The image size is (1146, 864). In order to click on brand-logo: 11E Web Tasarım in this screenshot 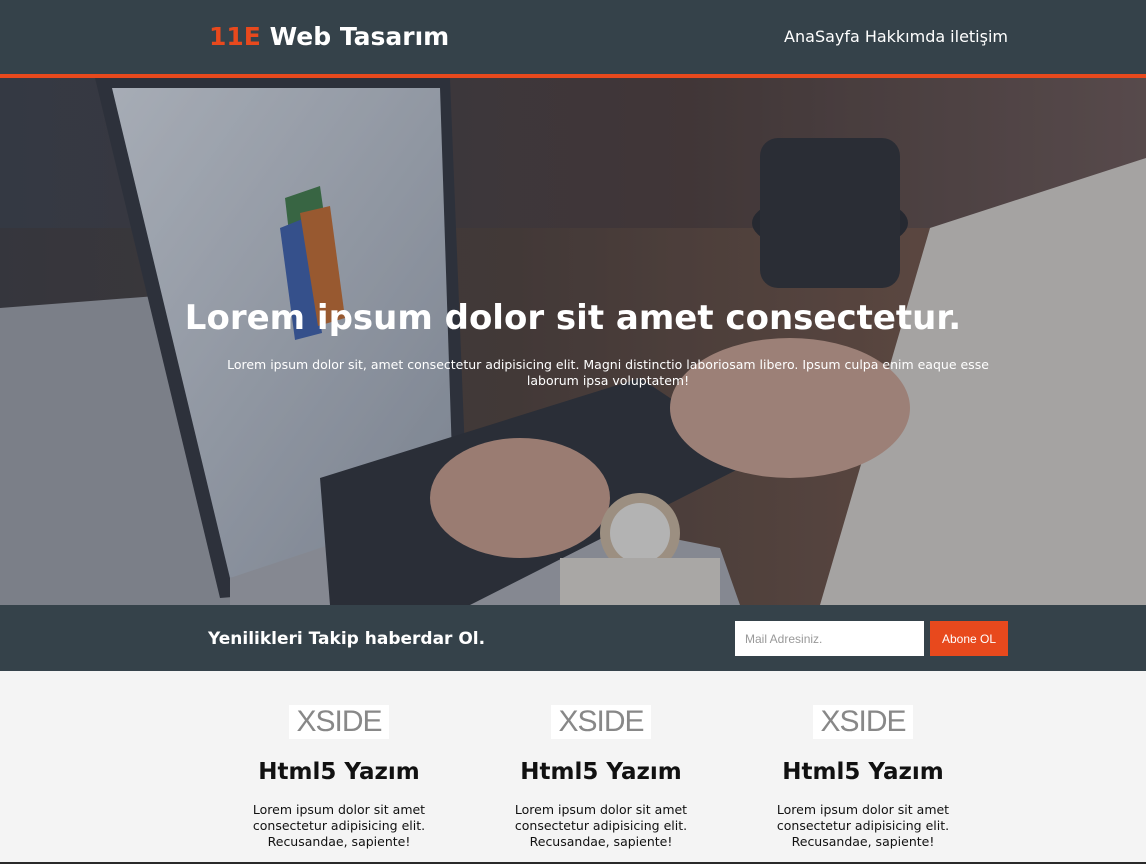, I will do `click(329, 37)`.